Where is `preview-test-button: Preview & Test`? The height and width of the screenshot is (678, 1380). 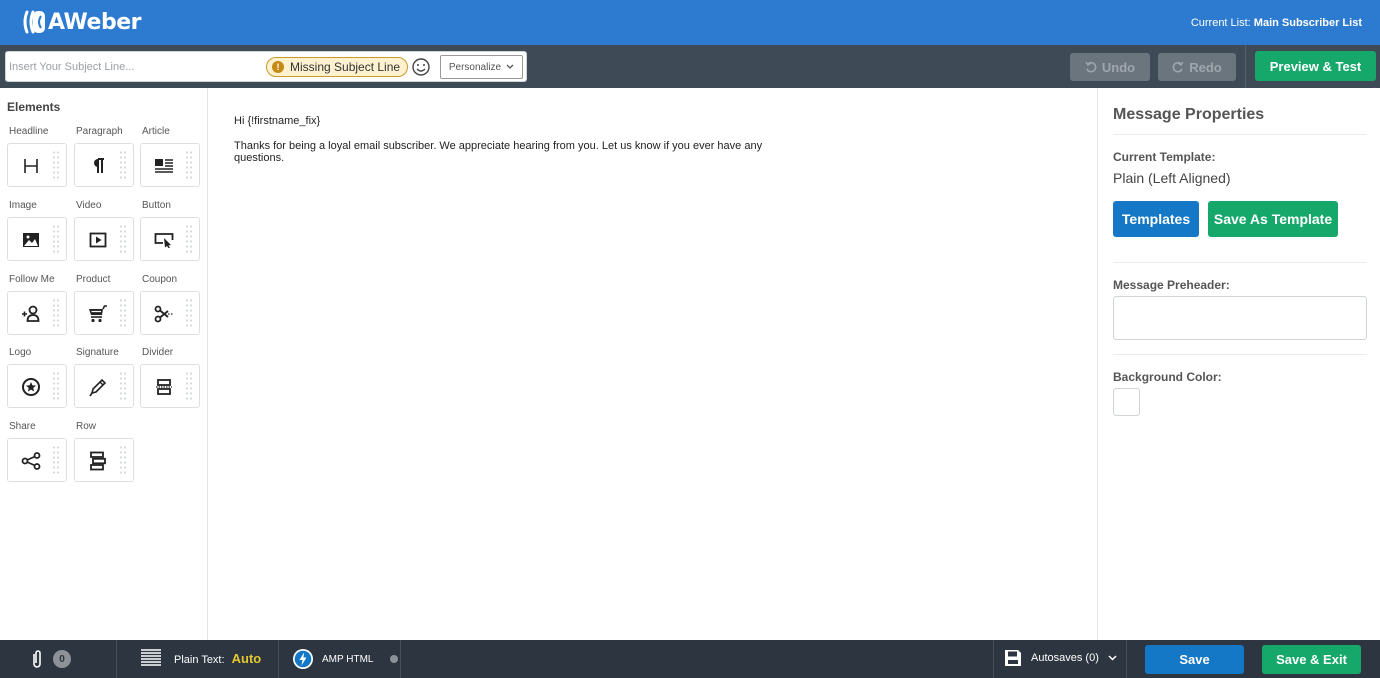
preview-test-button: Preview & Test is located at coordinates (1315, 66).